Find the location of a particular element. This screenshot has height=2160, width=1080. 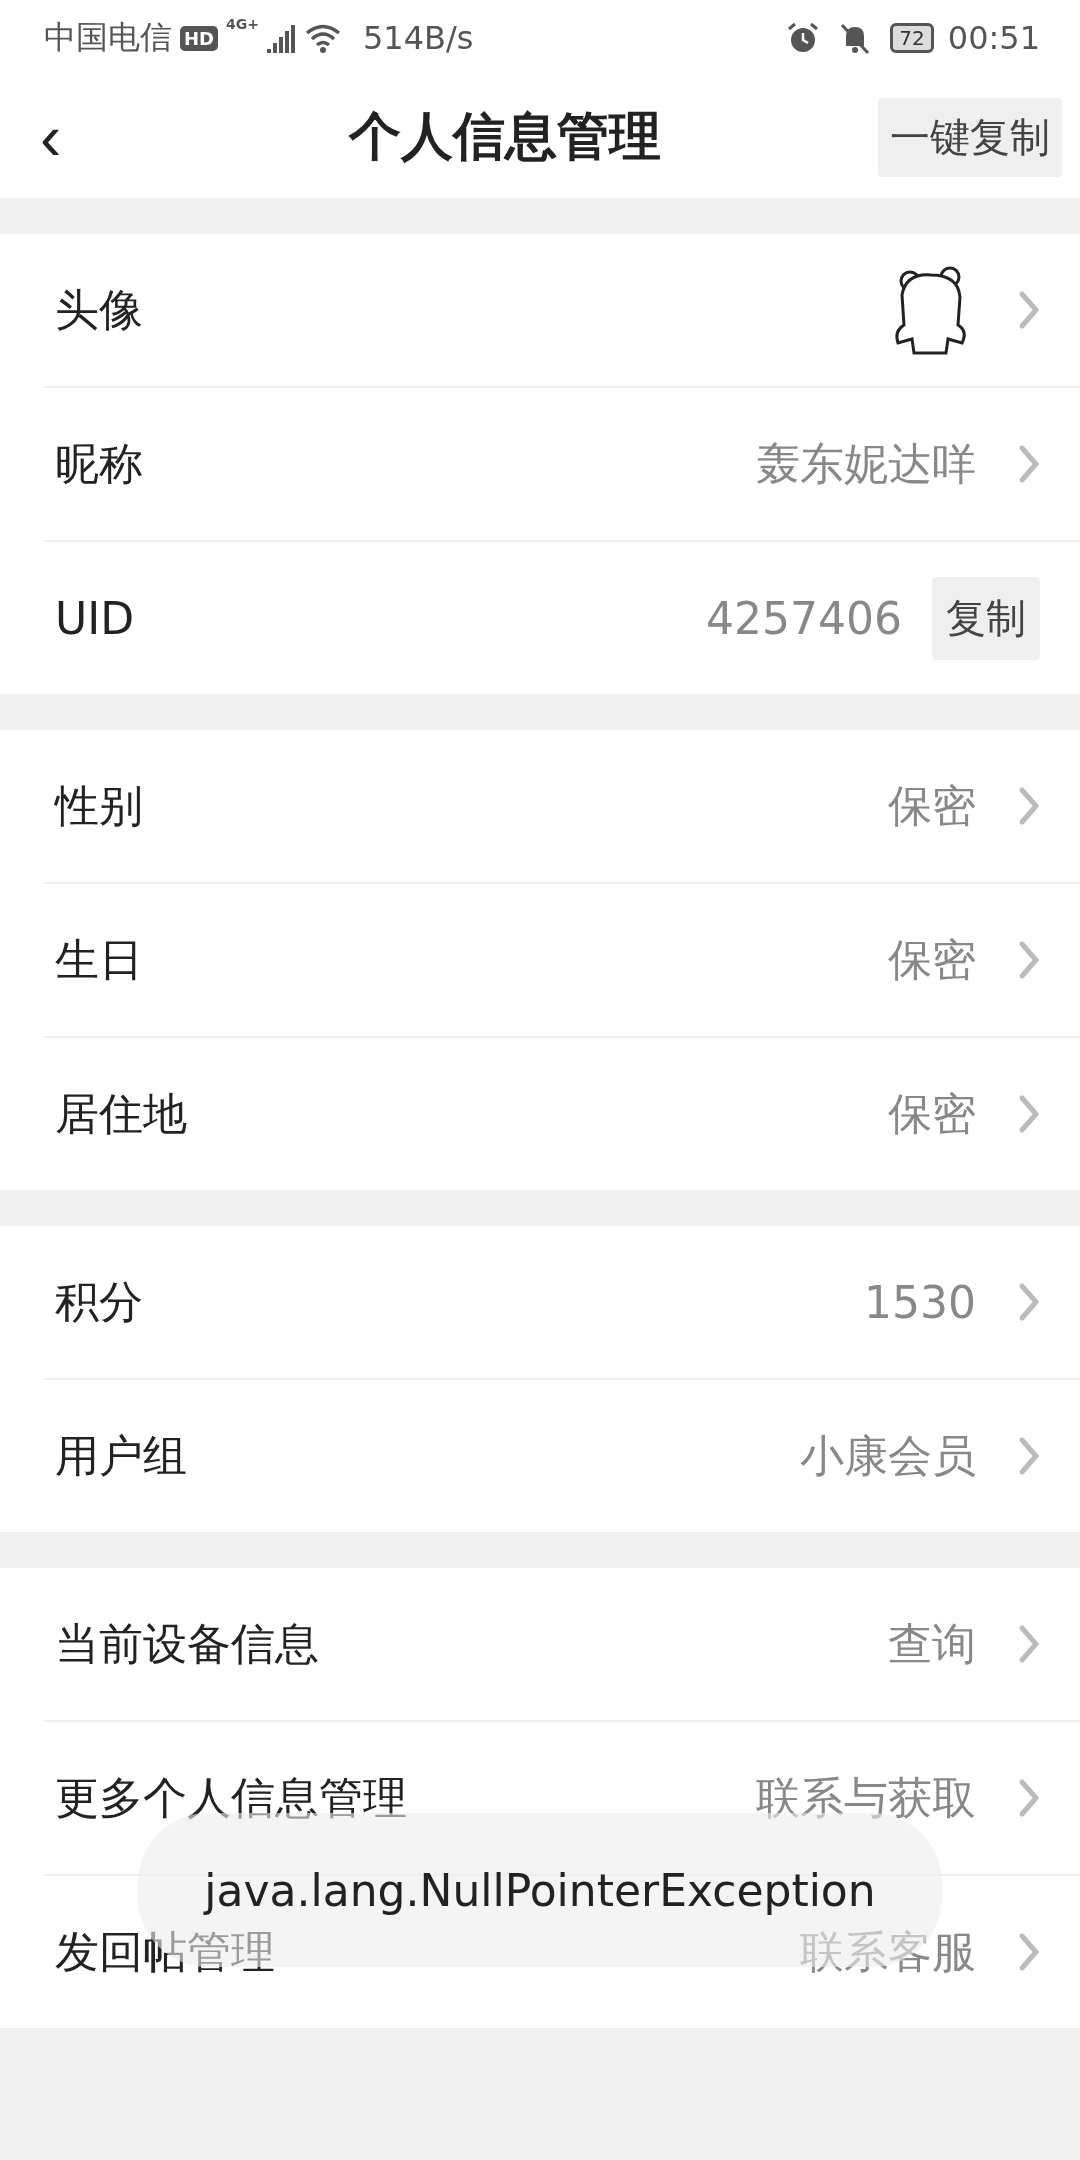

row-label: 居住地 is located at coordinates (121, 1113).